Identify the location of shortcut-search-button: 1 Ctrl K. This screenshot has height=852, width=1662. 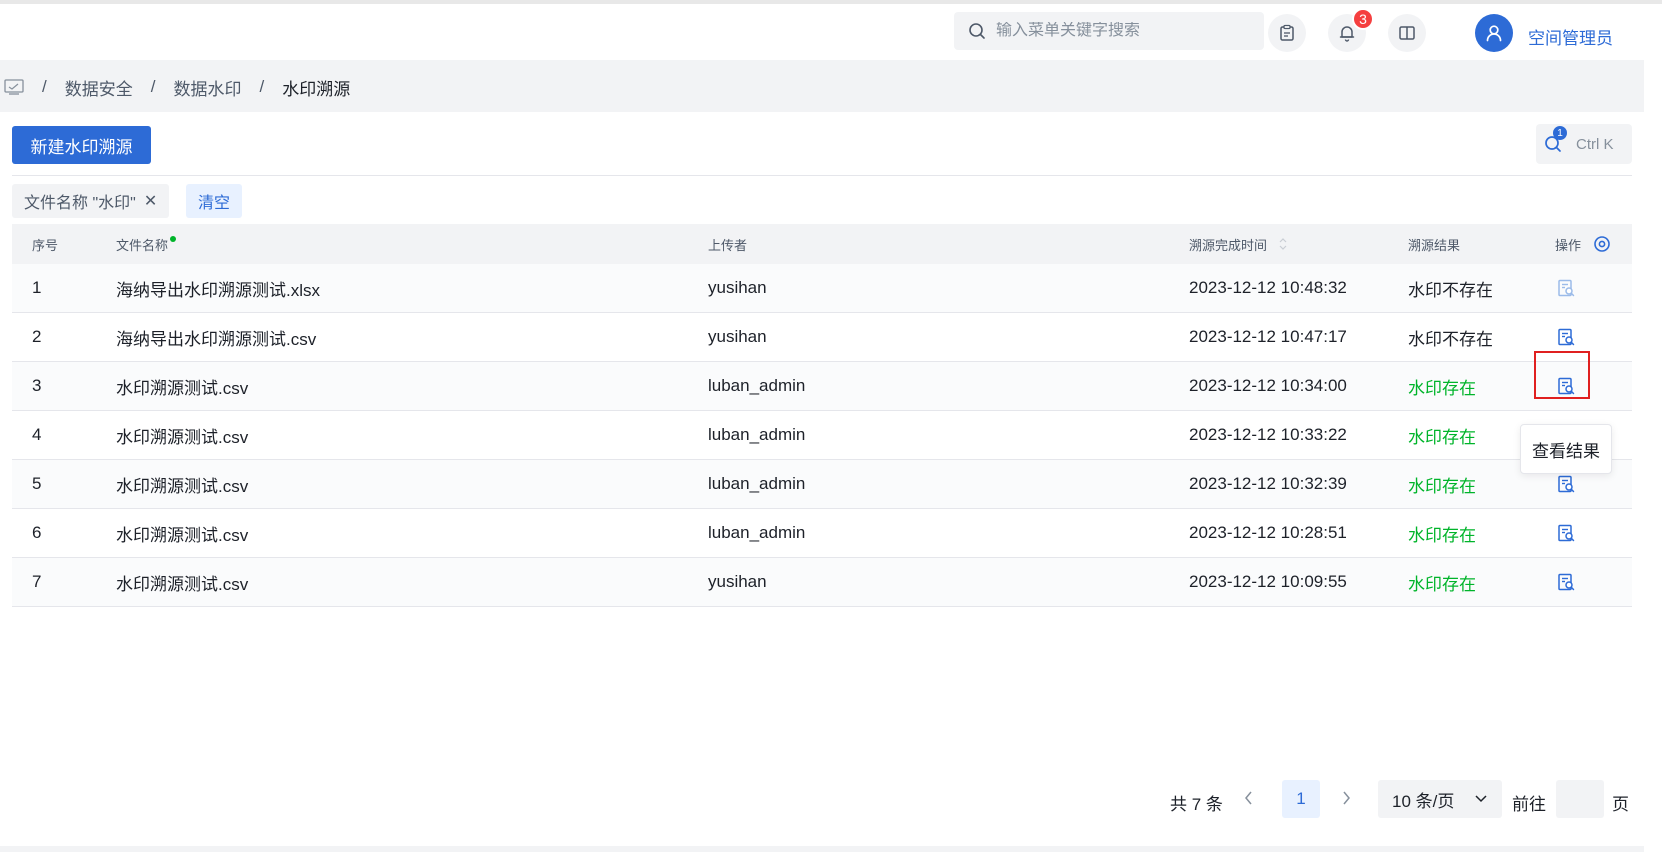
(1584, 144).